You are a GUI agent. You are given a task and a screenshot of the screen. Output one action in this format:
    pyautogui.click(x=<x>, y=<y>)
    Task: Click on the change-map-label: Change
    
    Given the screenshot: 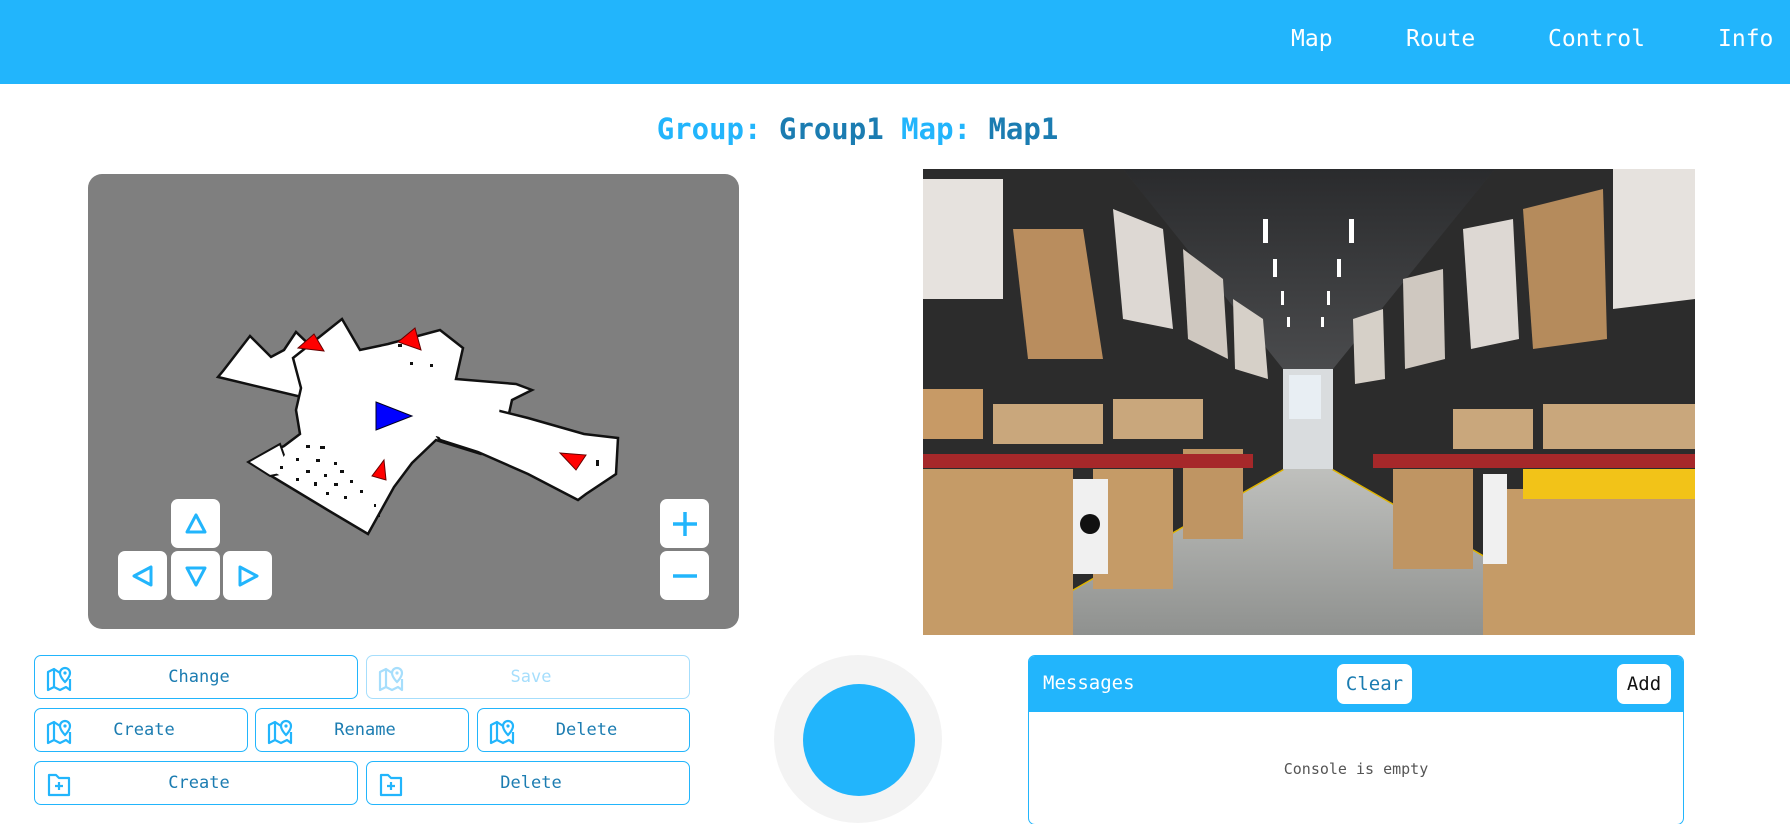 What is the action you would take?
    pyautogui.click(x=199, y=677)
    